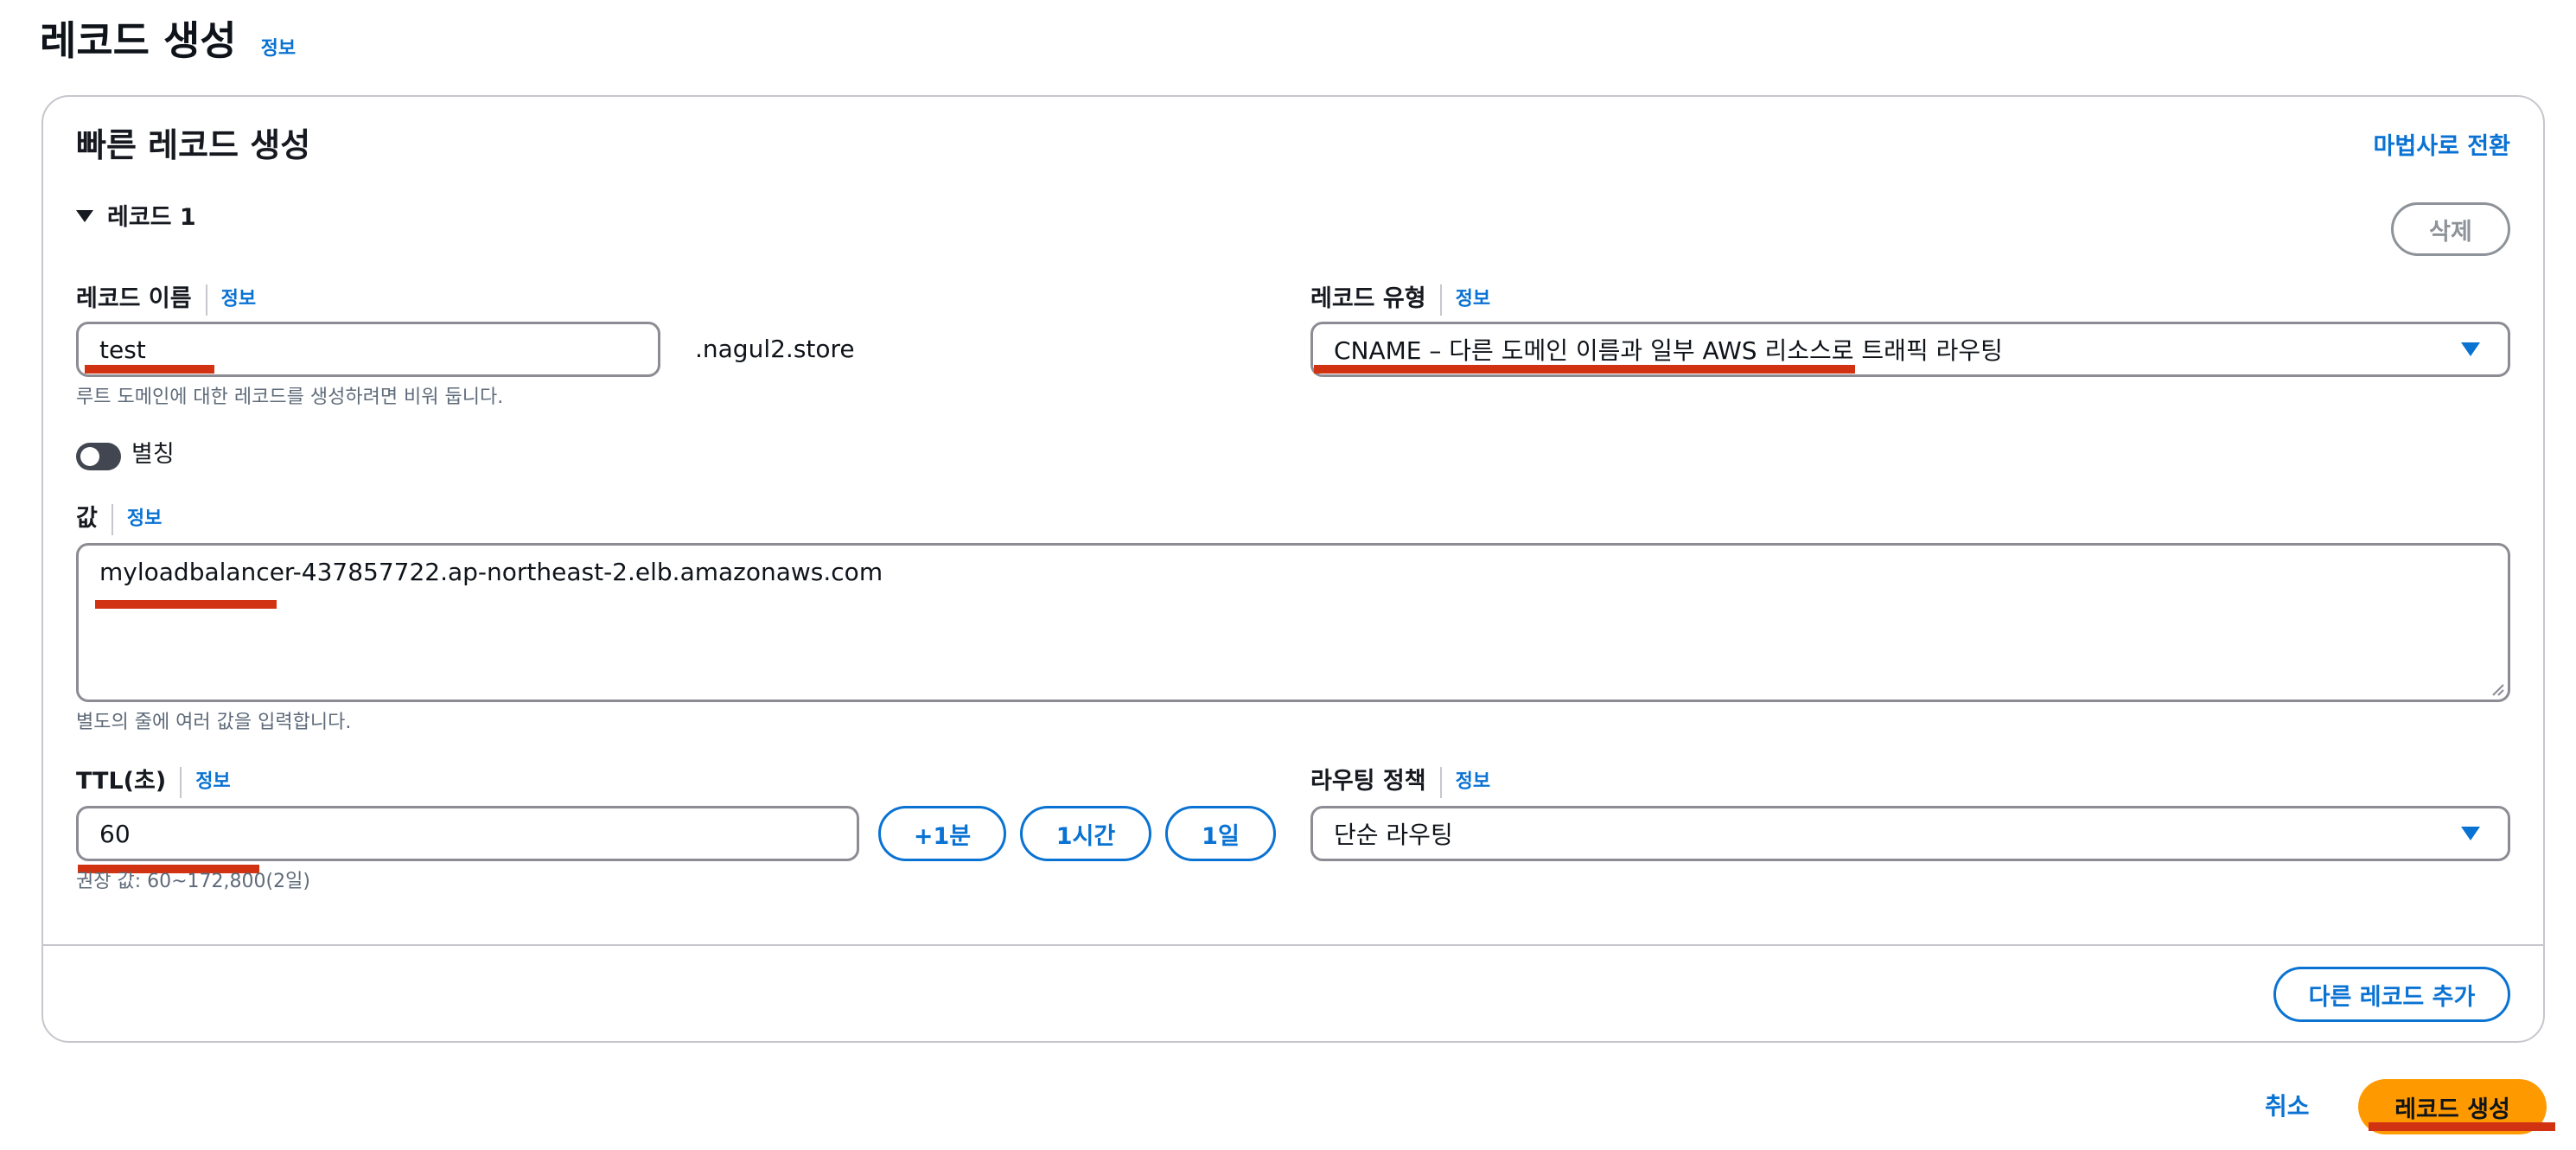 The height and width of the screenshot is (1150, 2576). Describe the element at coordinates (1293, 945) in the screenshot. I see `panel-divider` at that location.